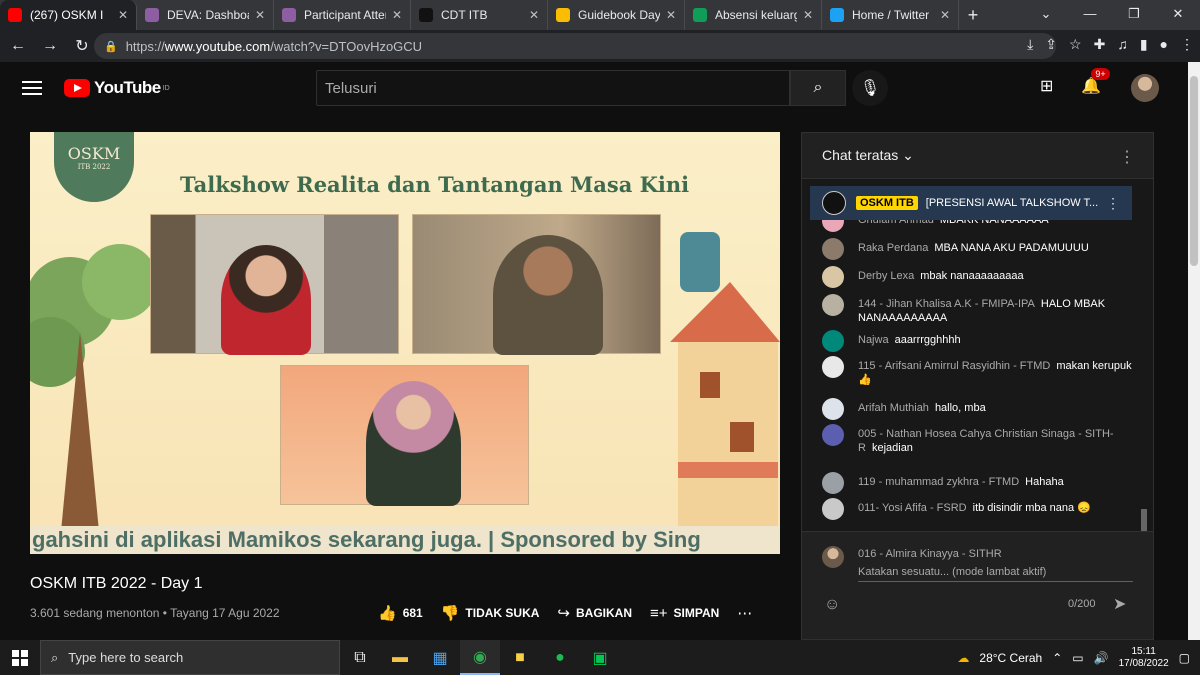 The height and width of the screenshot is (675, 1200). What do you see at coordinates (1057, 658) in the screenshot?
I see `chevron-up-icon: ⌃` at bounding box center [1057, 658].